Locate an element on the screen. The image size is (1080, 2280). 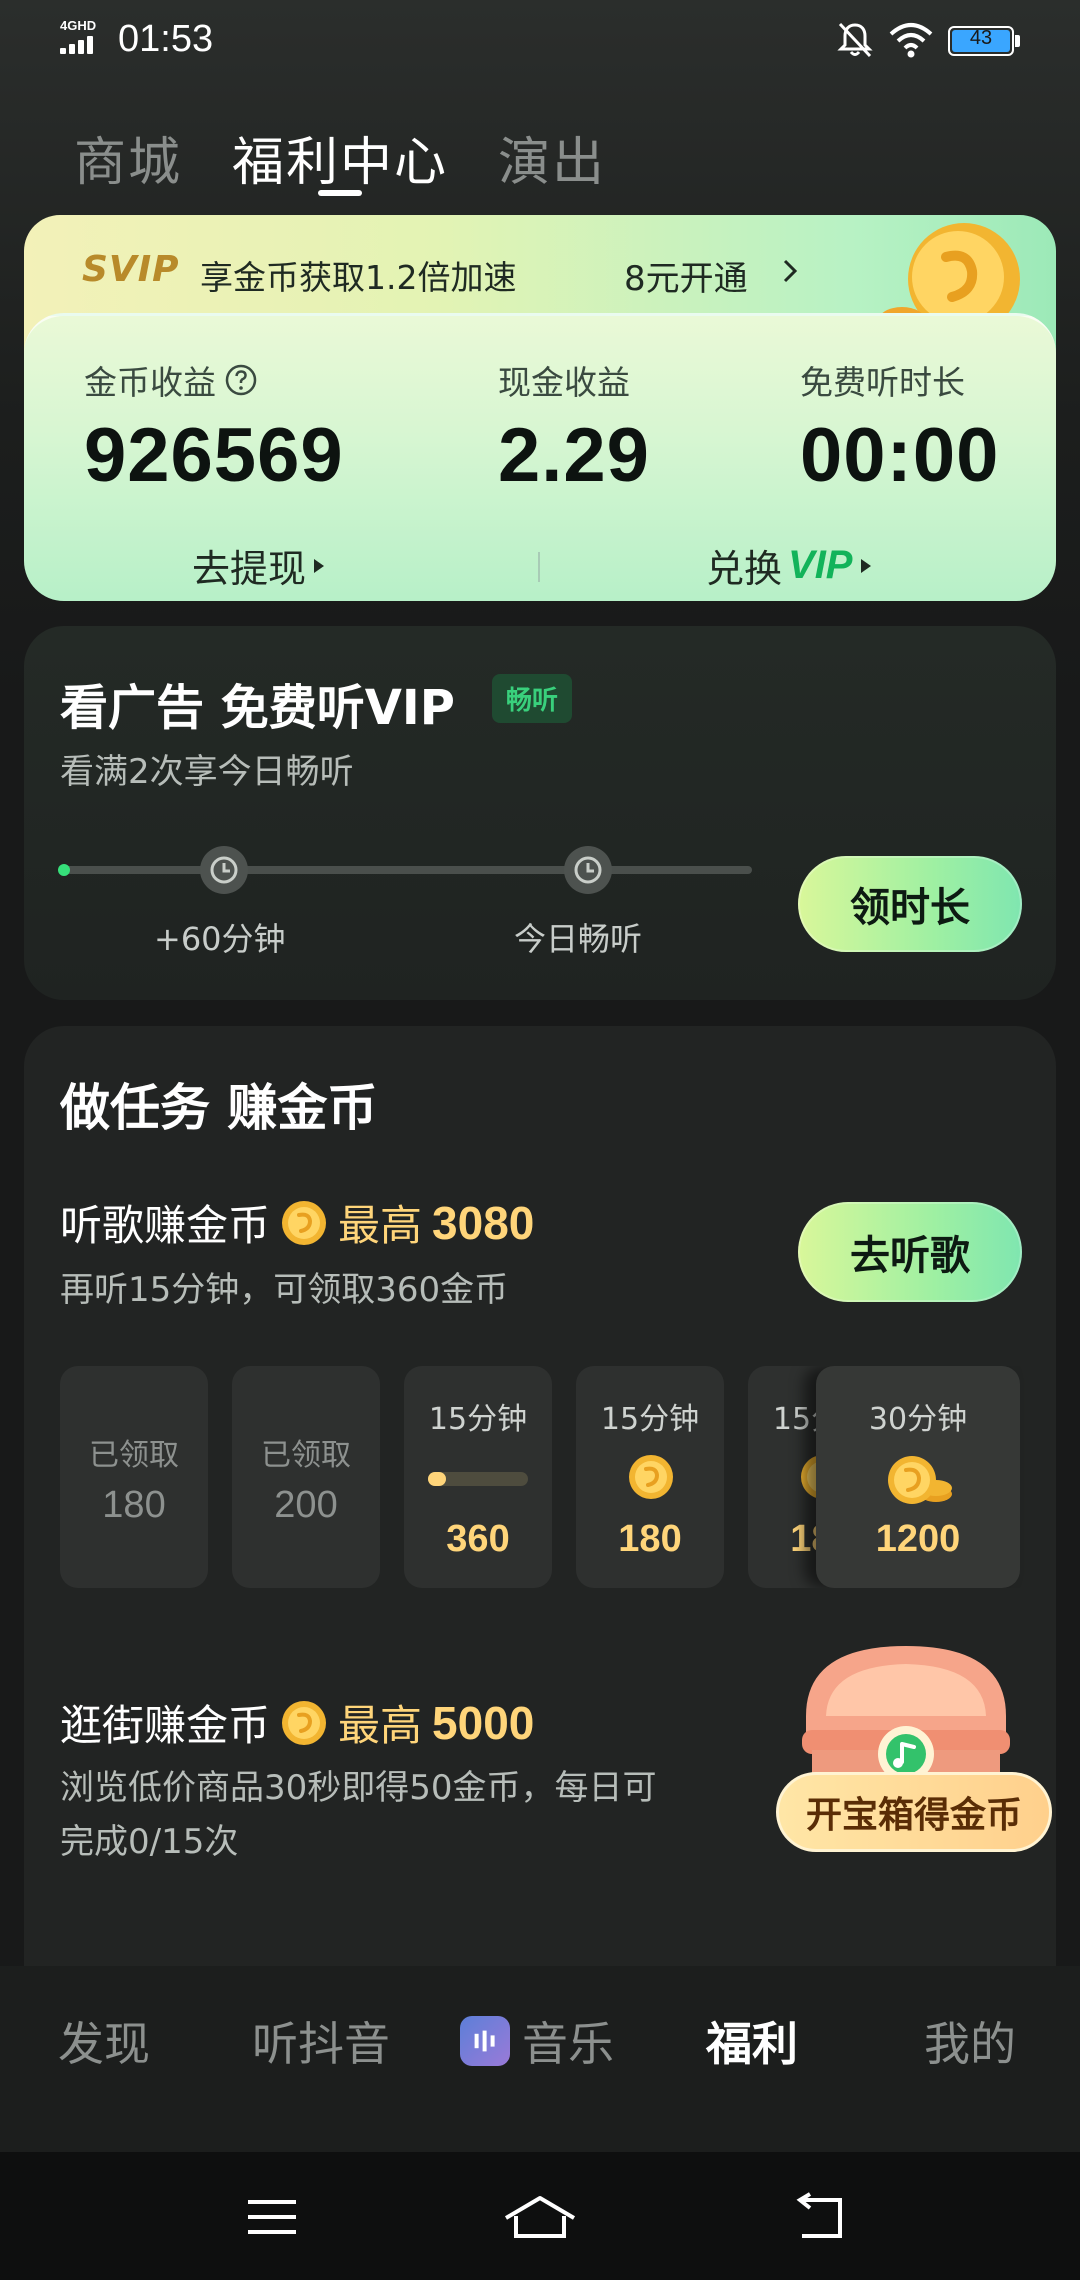
open-chest-button: 开宝箱得金币 is located at coordinates (914, 1812).